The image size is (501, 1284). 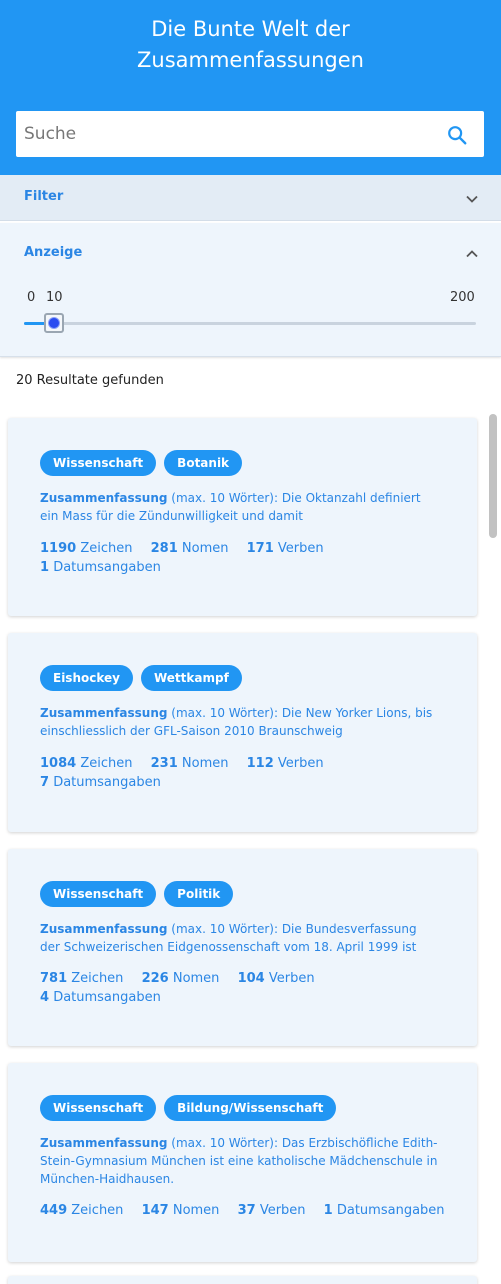 I want to click on stat-value: 781, so click(x=54, y=978).